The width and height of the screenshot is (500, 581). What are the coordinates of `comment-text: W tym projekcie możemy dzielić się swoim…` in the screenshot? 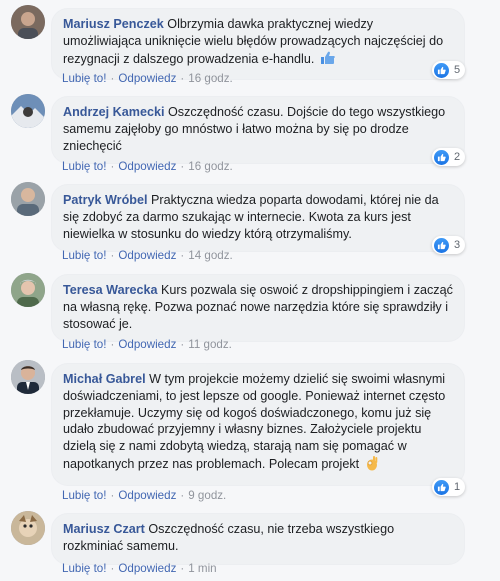 It's located at (254, 421).